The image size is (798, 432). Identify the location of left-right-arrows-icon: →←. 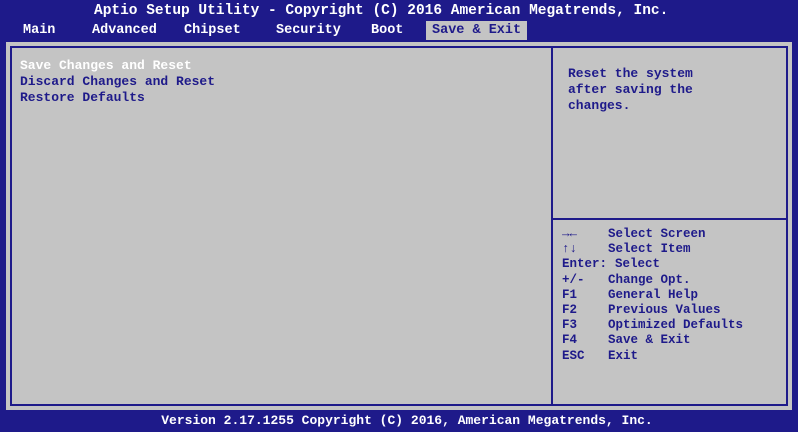
(570, 234).